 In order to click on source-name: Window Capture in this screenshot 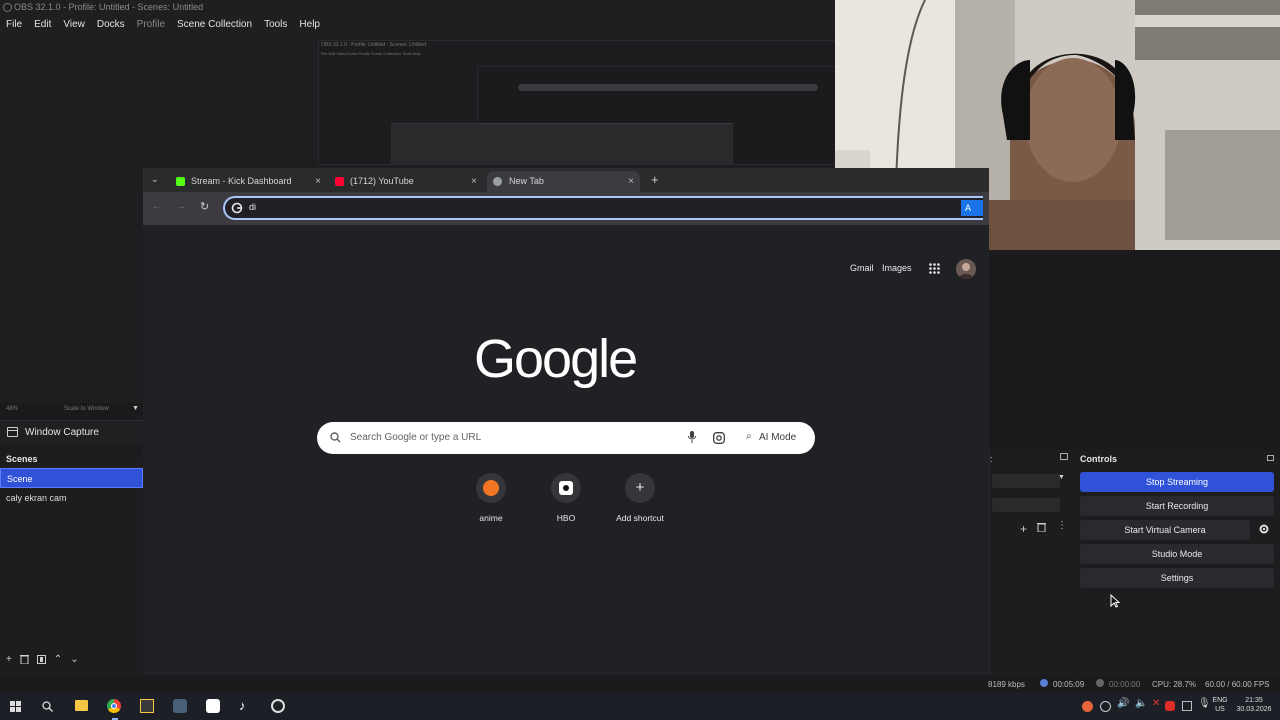, I will do `click(62, 432)`.